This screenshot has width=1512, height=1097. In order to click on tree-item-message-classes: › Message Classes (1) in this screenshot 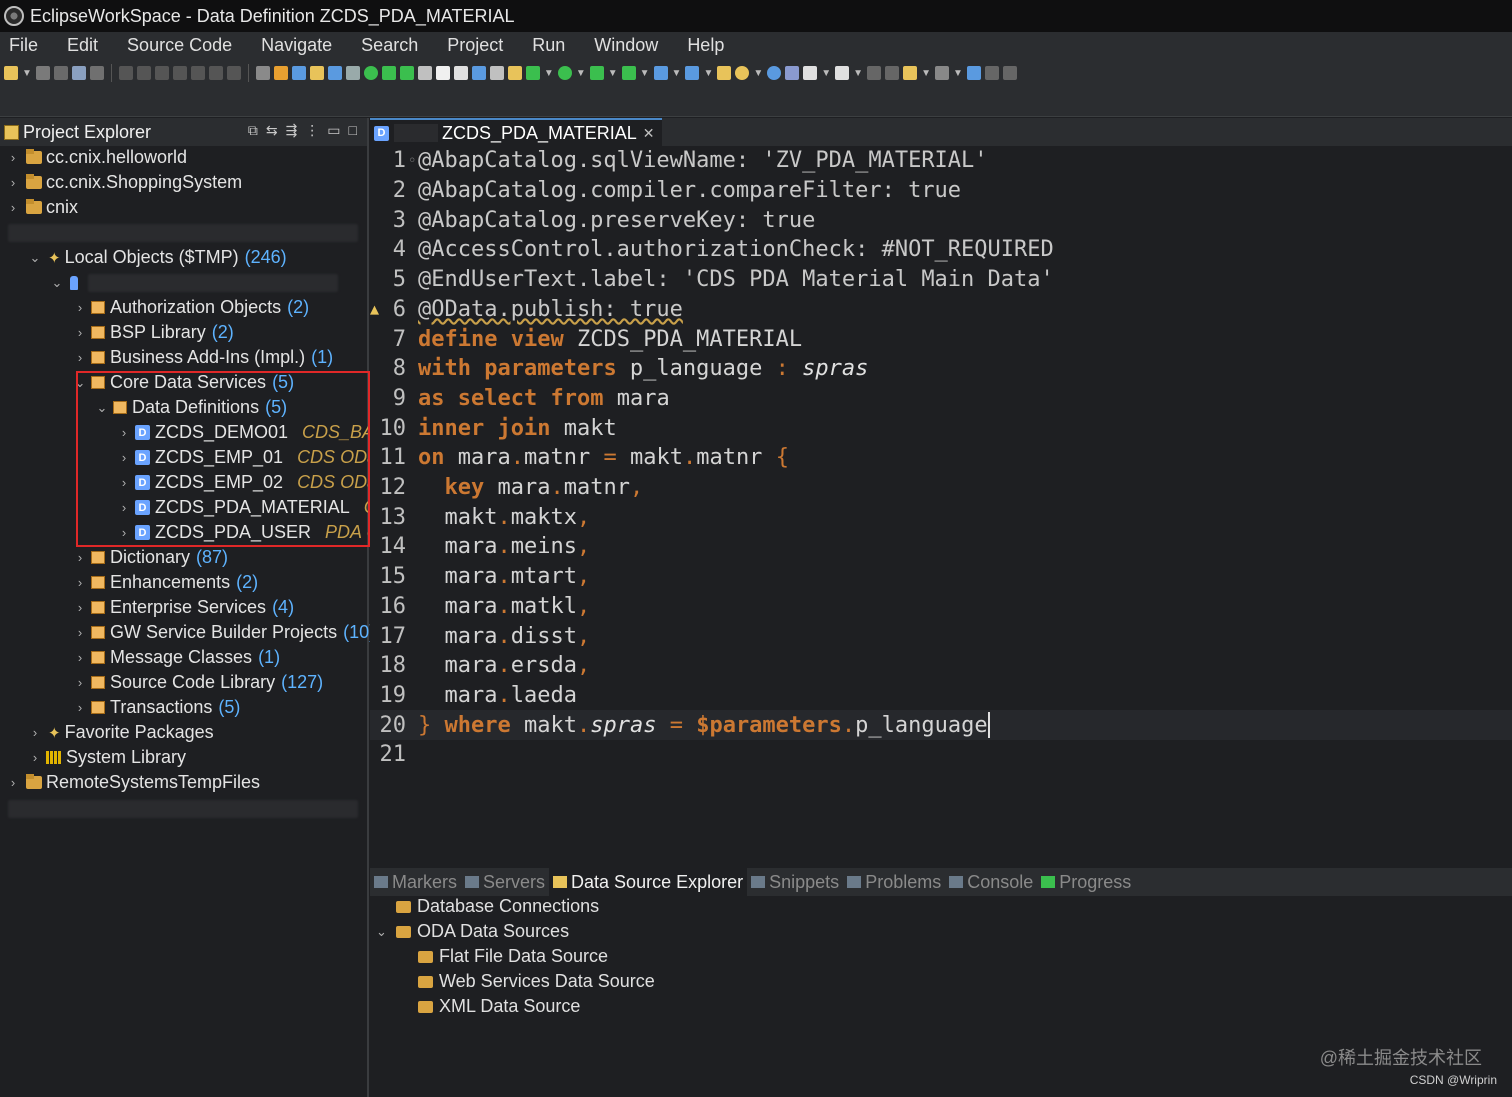, I will do `click(176, 657)`.